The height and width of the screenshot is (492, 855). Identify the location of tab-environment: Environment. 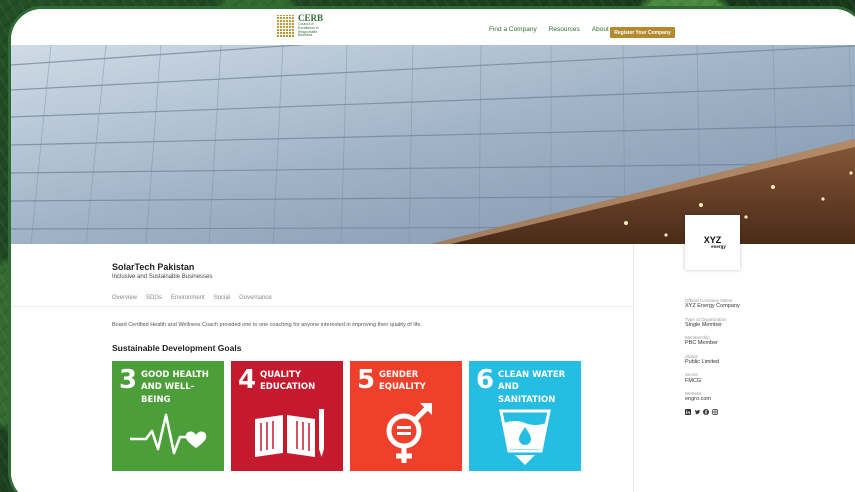
(188, 298).